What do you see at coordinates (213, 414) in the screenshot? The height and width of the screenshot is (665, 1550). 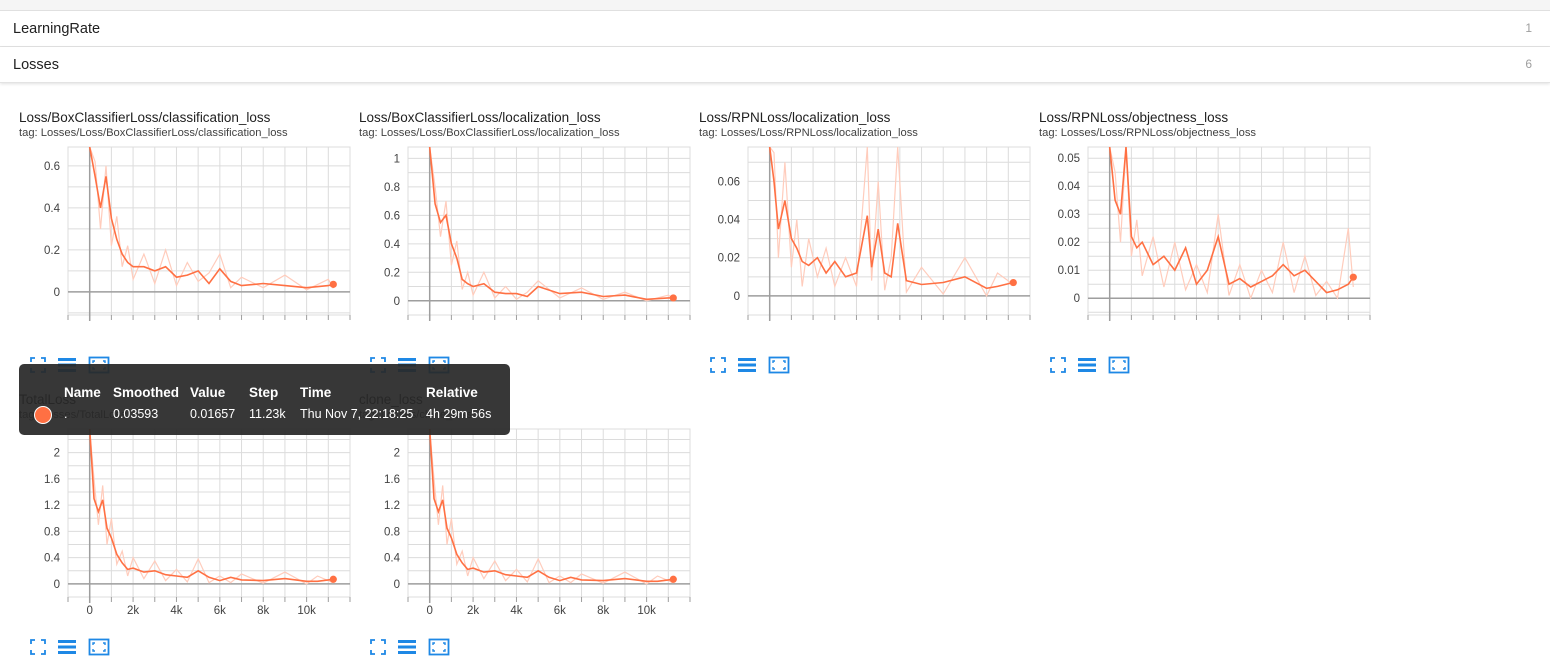 I see `tooltip-value: 0.01657` at bounding box center [213, 414].